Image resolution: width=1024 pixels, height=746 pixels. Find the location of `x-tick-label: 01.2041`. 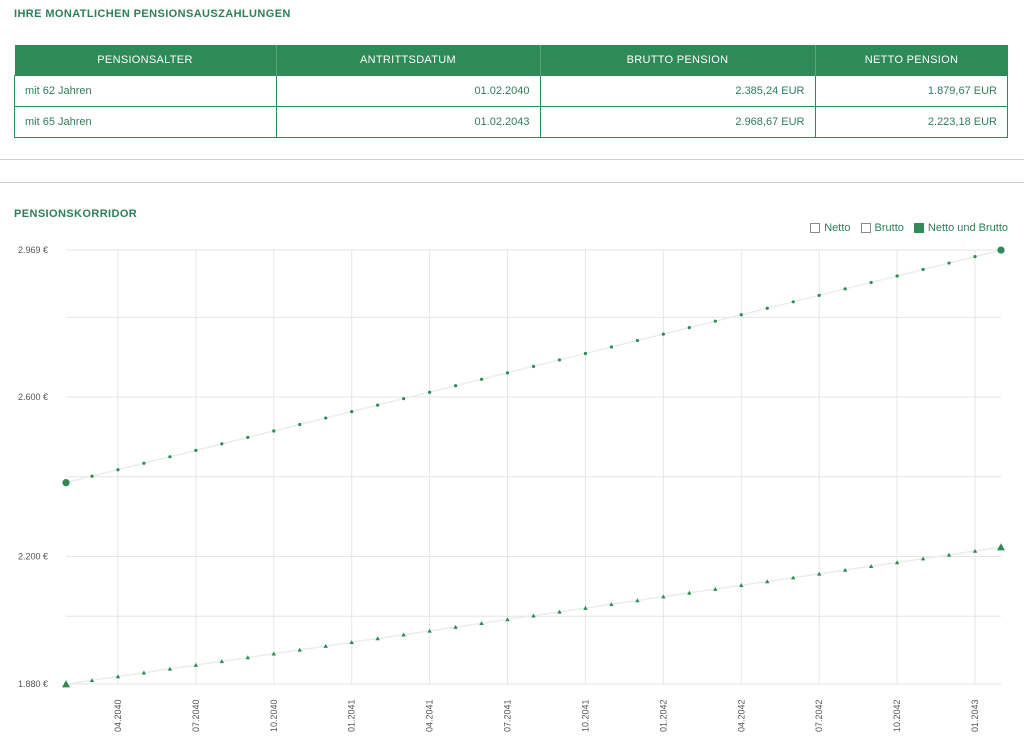

x-tick-label: 01.2041 is located at coordinates (352, 715).